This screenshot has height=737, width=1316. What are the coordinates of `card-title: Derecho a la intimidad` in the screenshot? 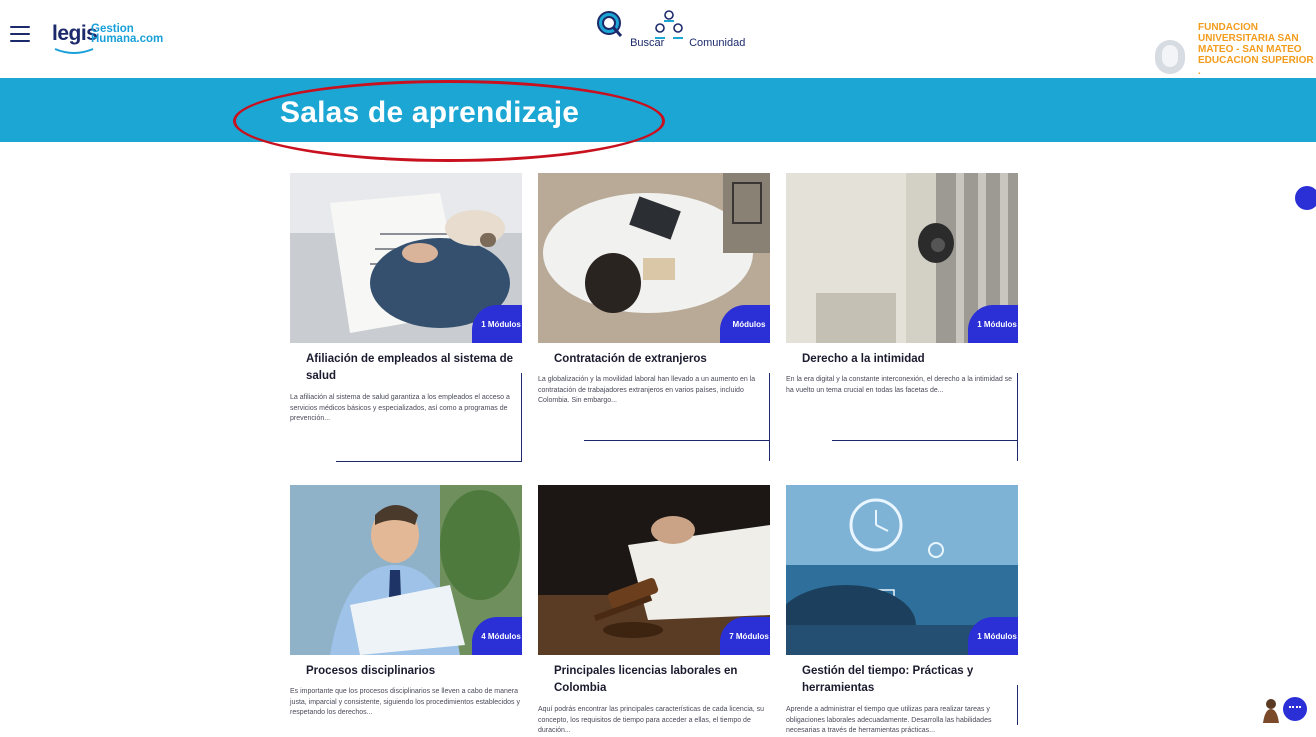 It's located at (907, 359).